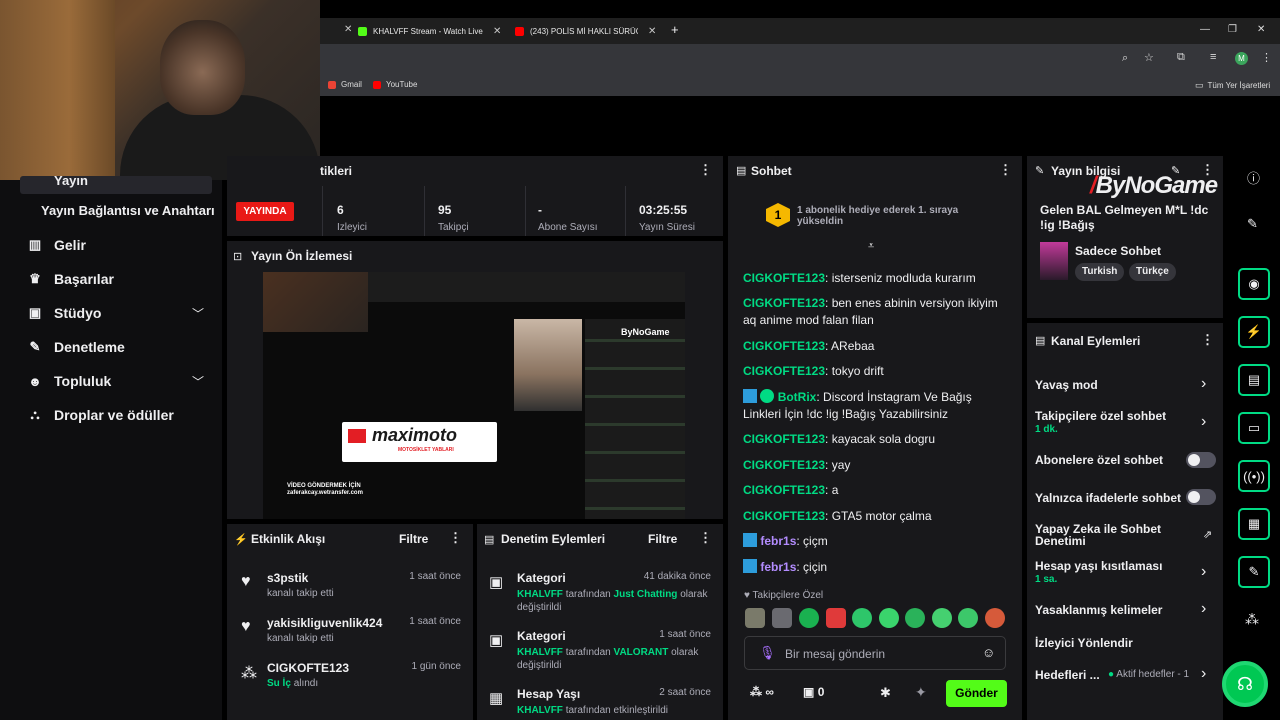 Image resolution: width=1280 pixels, height=720 pixels. I want to click on quick-action-button: ⚡, so click(1254, 332).